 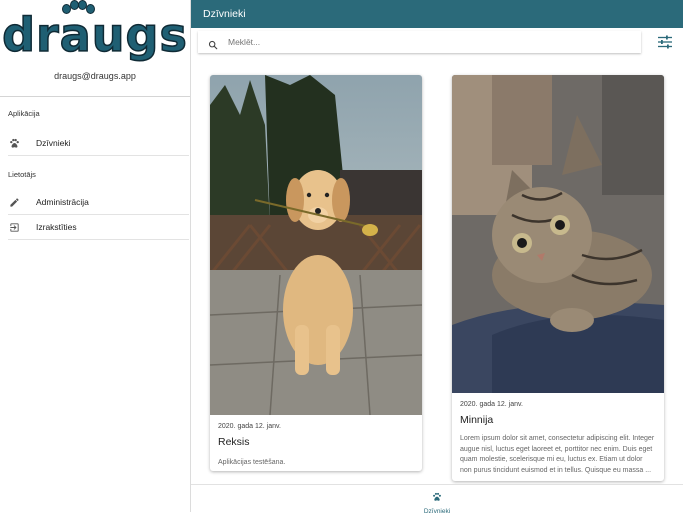 I want to click on card-title: Minnija, so click(x=477, y=420).